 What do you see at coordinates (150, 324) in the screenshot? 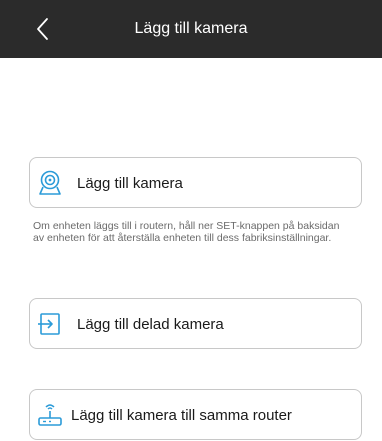
I see `add-shared-camera-label: Lägg till delad kamera` at bounding box center [150, 324].